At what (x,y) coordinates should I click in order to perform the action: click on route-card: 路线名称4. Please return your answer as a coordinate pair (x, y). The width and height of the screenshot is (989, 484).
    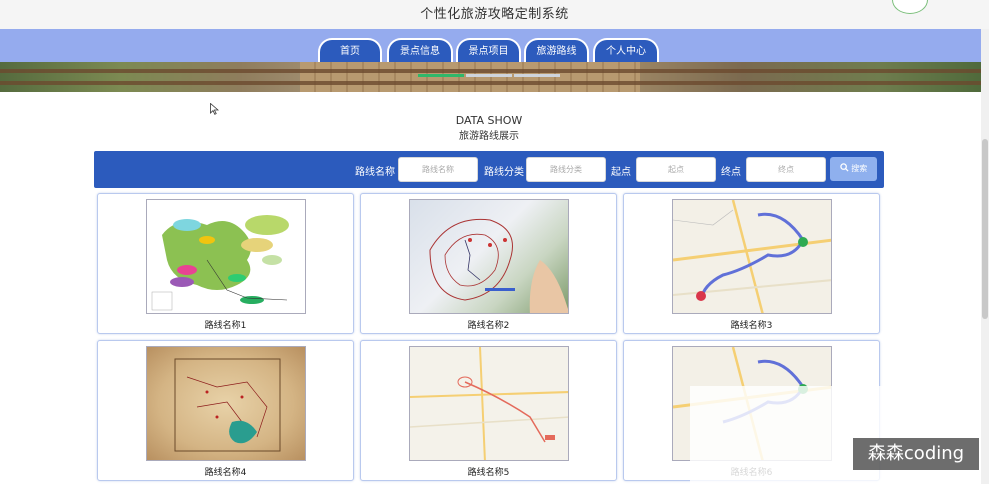
    Looking at the image, I should click on (225, 410).